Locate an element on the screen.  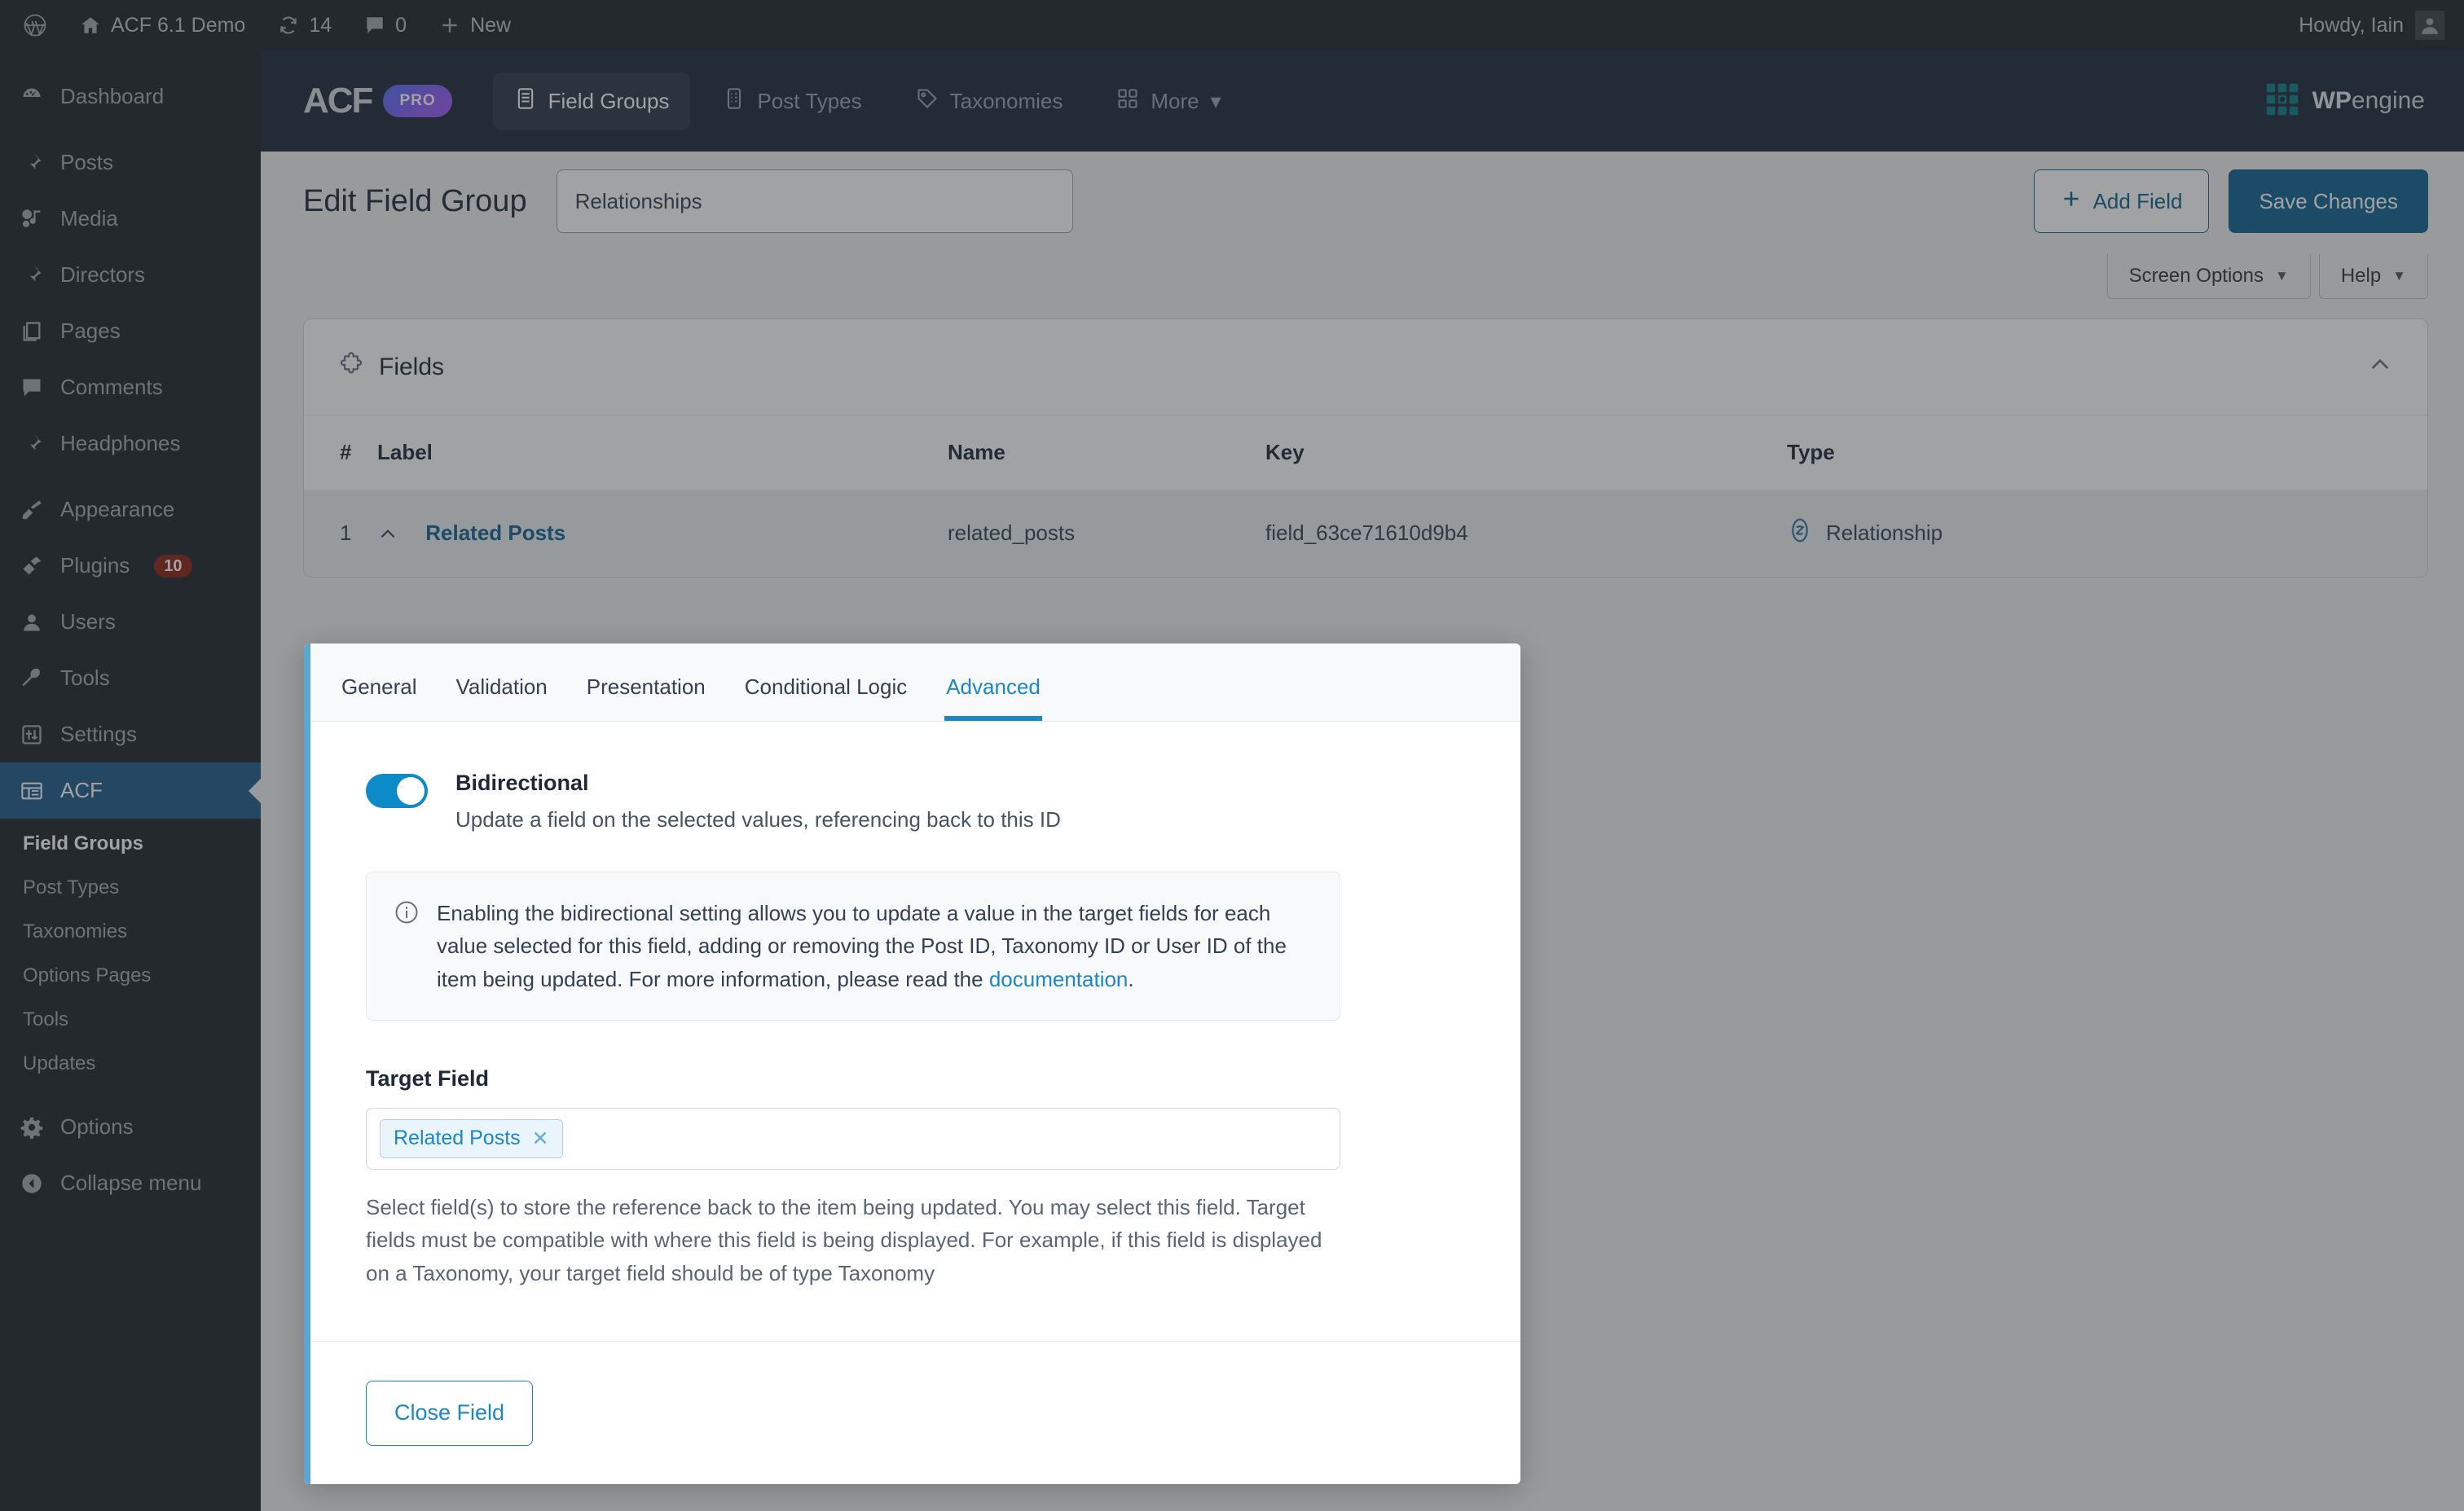
modal-footer: Close Field is located at coordinates (912, 1412).